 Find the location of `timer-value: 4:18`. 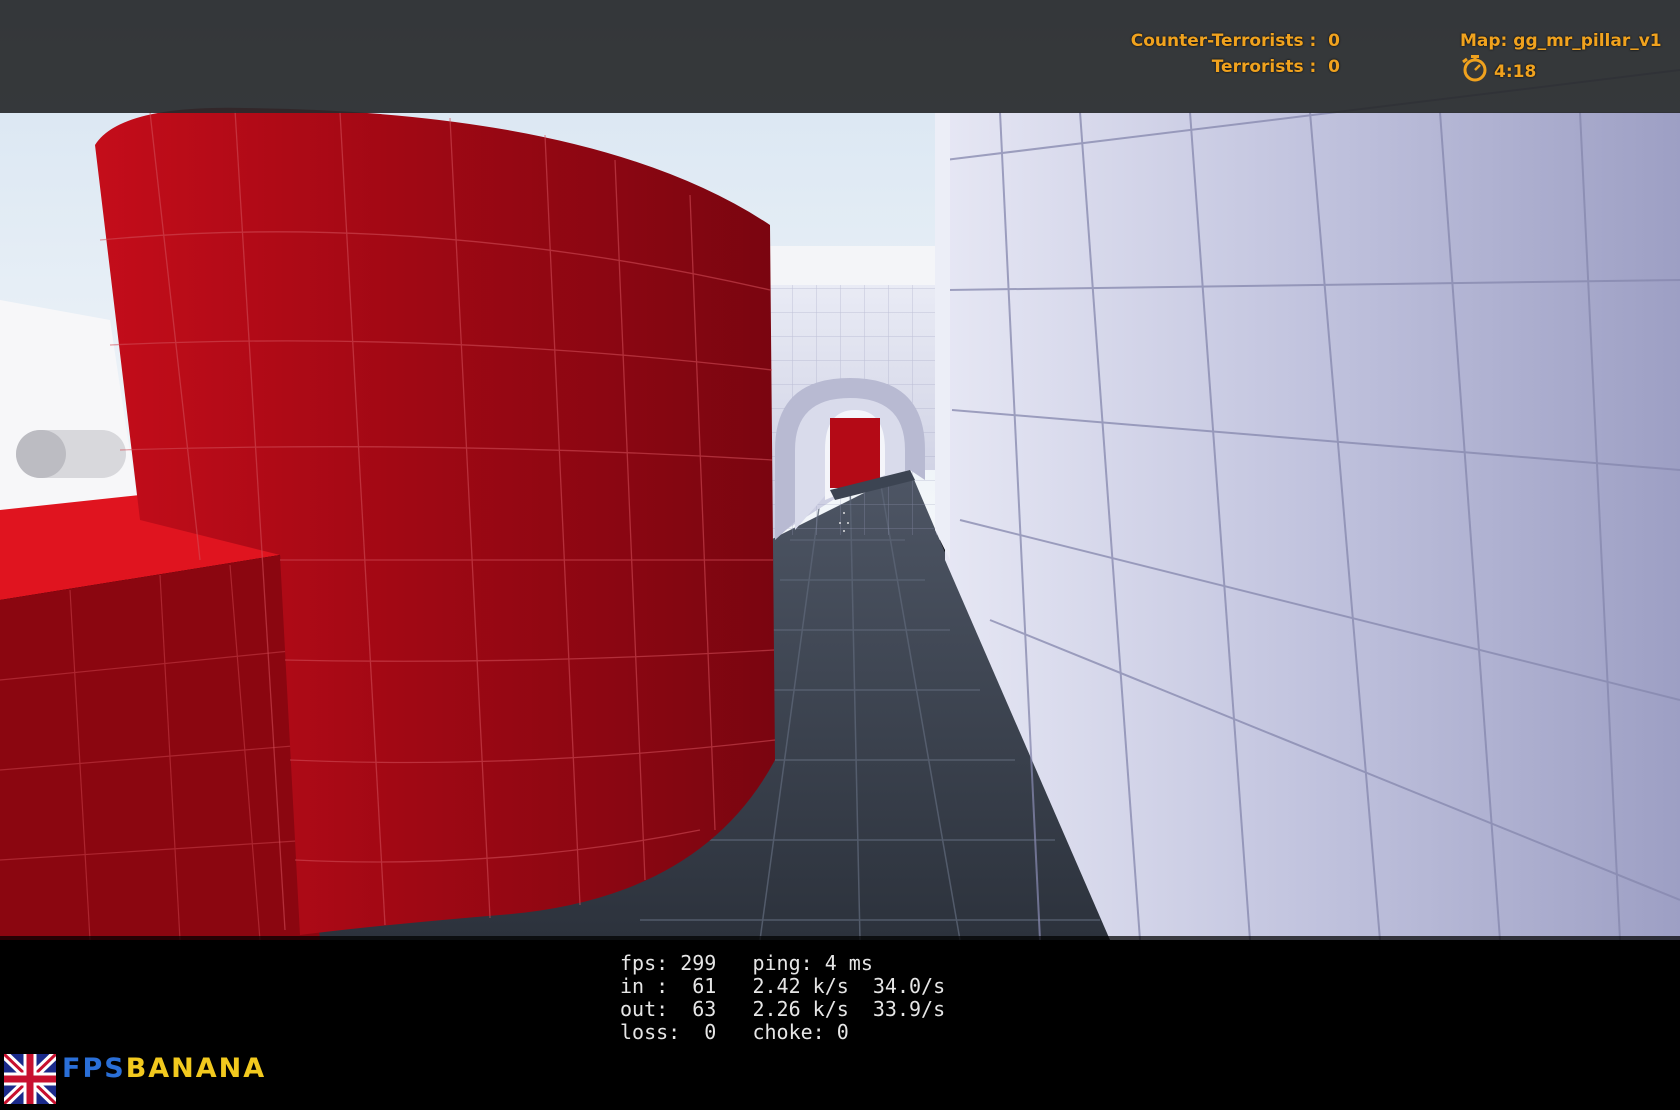

timer-value: 4:18 is located at coordinates (1515, 72).